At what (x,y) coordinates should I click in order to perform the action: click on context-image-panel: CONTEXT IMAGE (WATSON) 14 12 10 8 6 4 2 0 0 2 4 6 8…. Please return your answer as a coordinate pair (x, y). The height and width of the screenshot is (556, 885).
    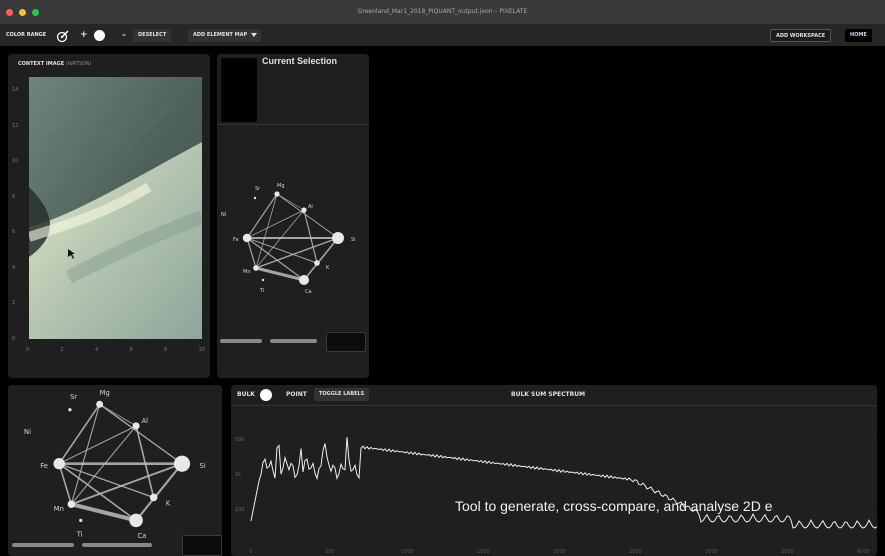
    Looking at the image, I should click on (109, 216).